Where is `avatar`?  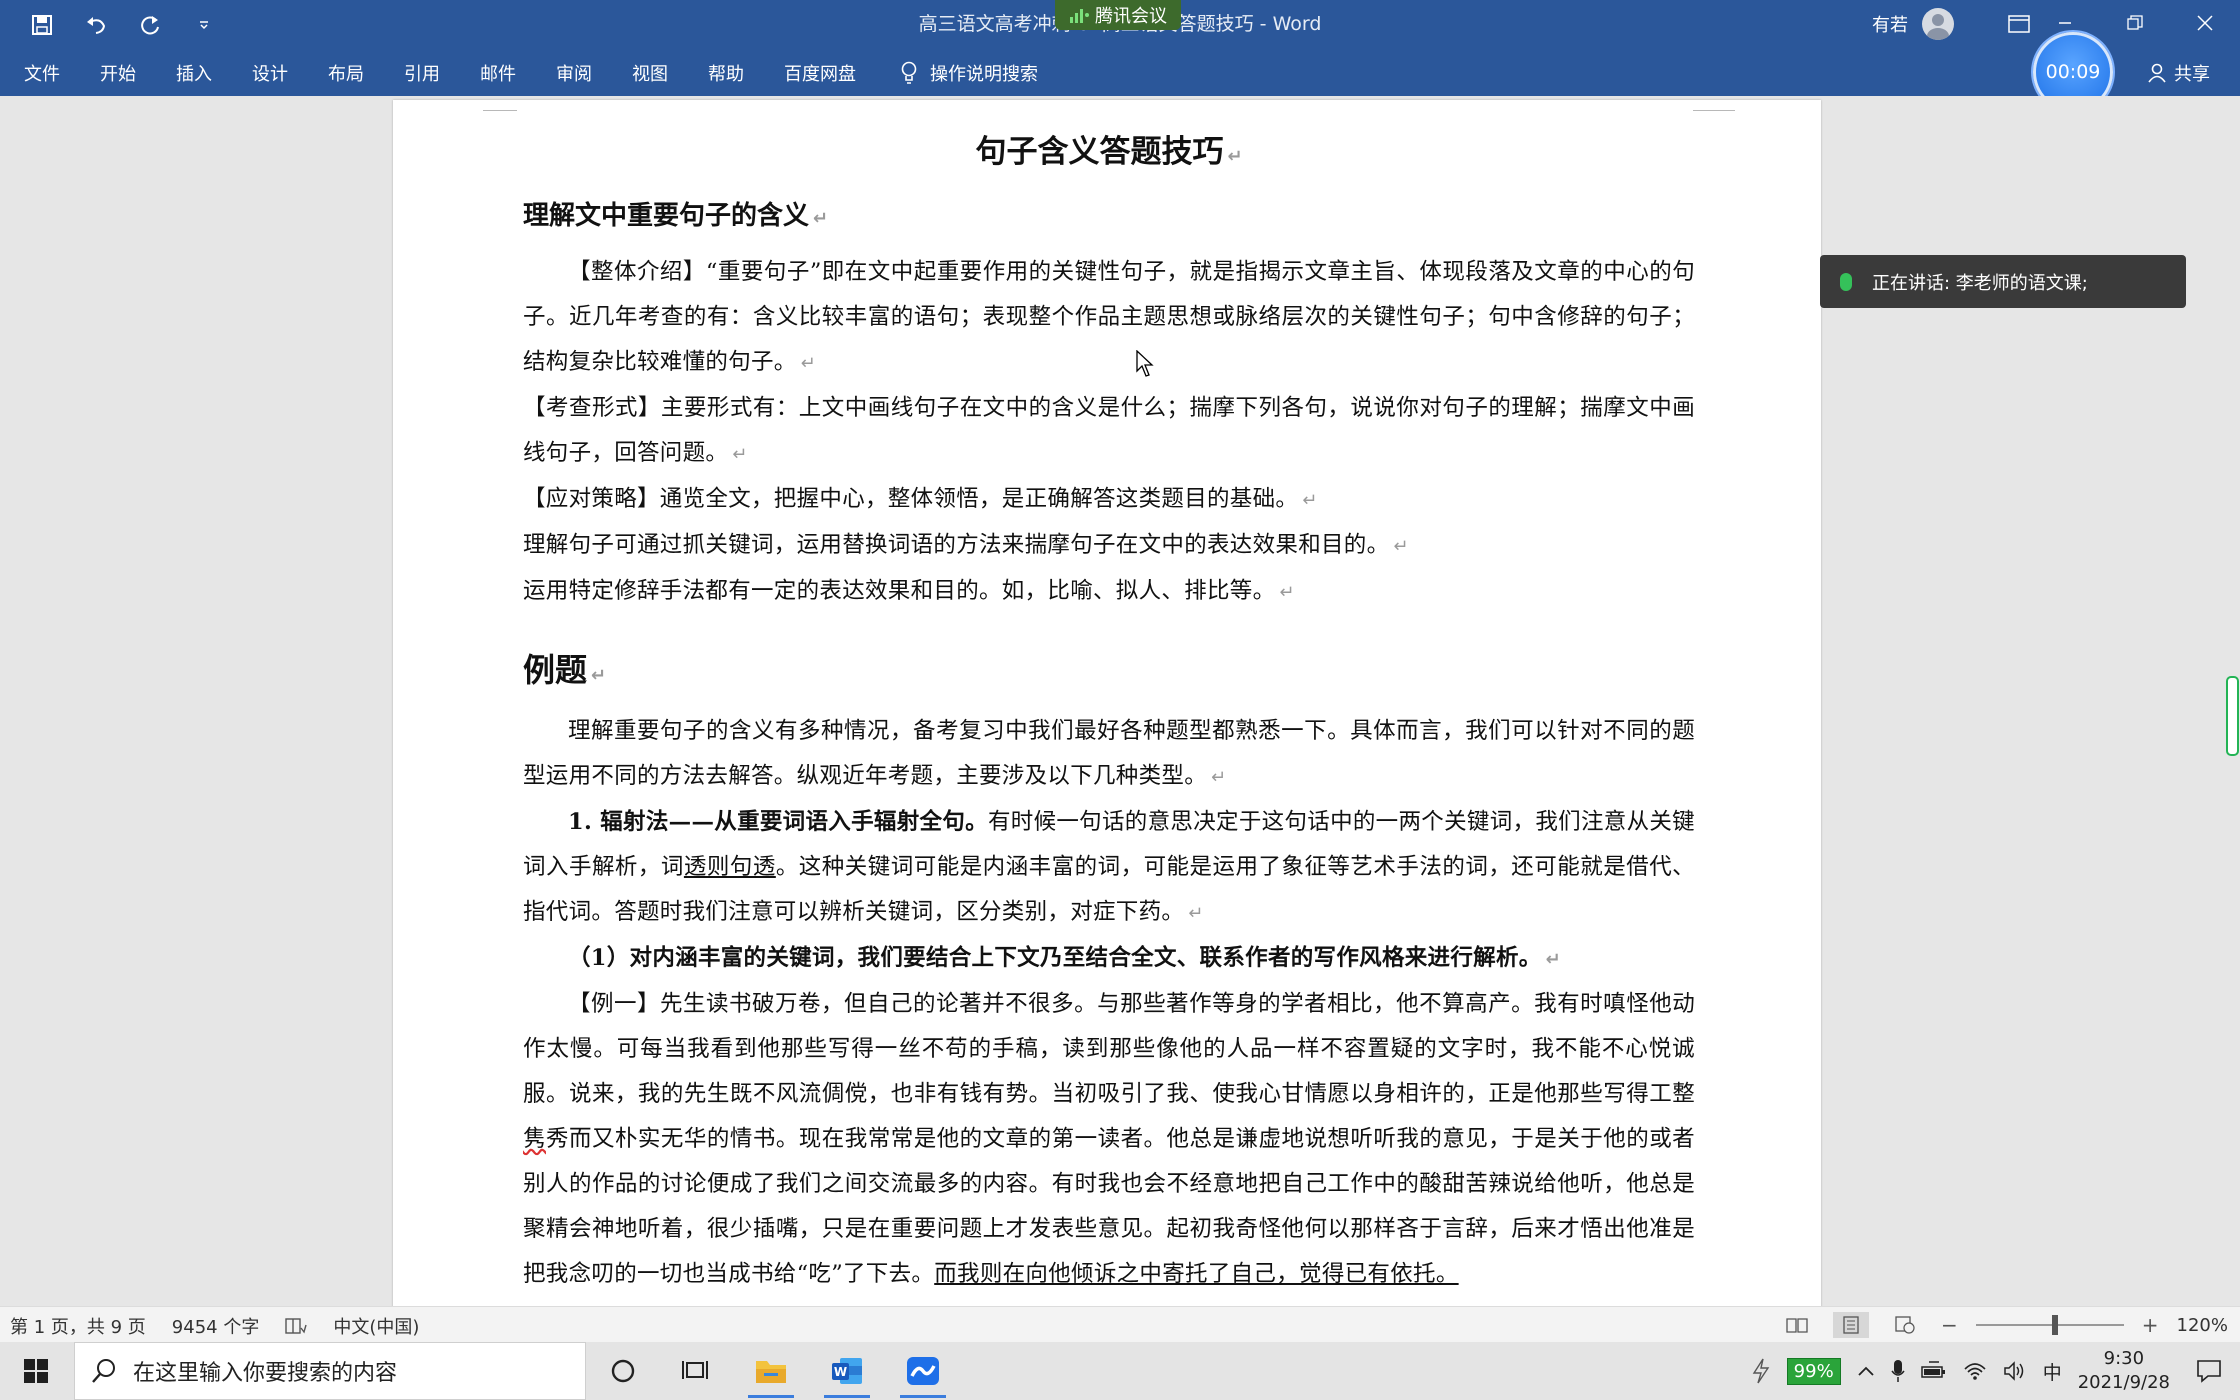 avatar is located at coordinates (1938, 24).